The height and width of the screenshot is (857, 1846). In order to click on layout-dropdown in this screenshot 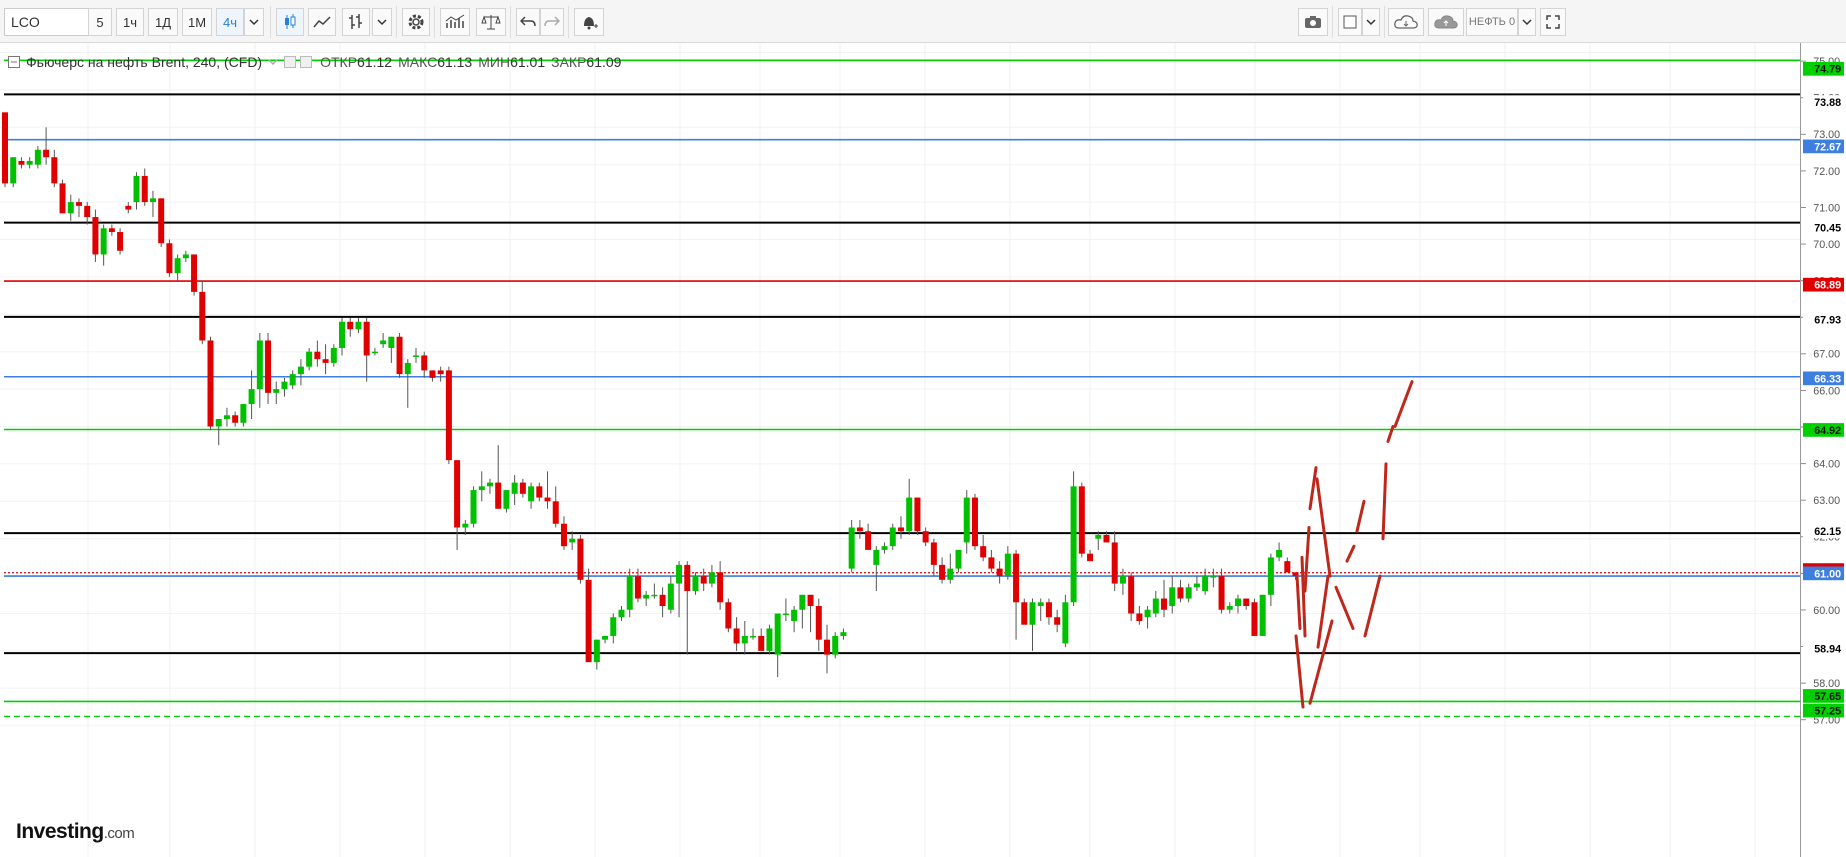, I will do `click(1371, 22)`.